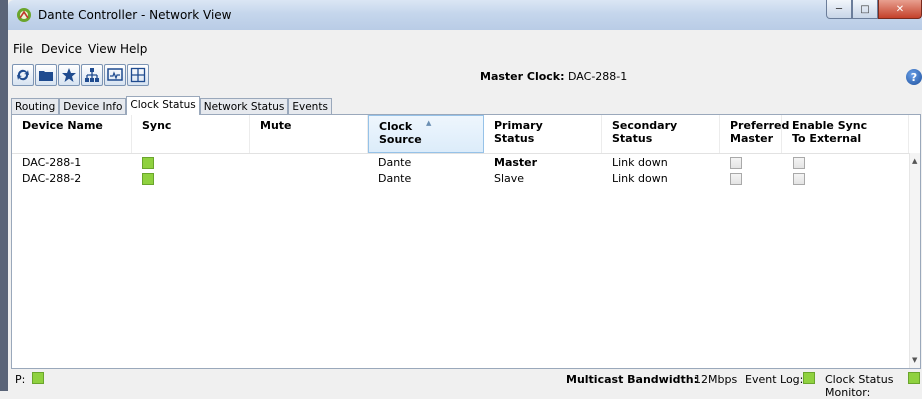  I want to click on header-label: Secondary Status, so click(645, 132).